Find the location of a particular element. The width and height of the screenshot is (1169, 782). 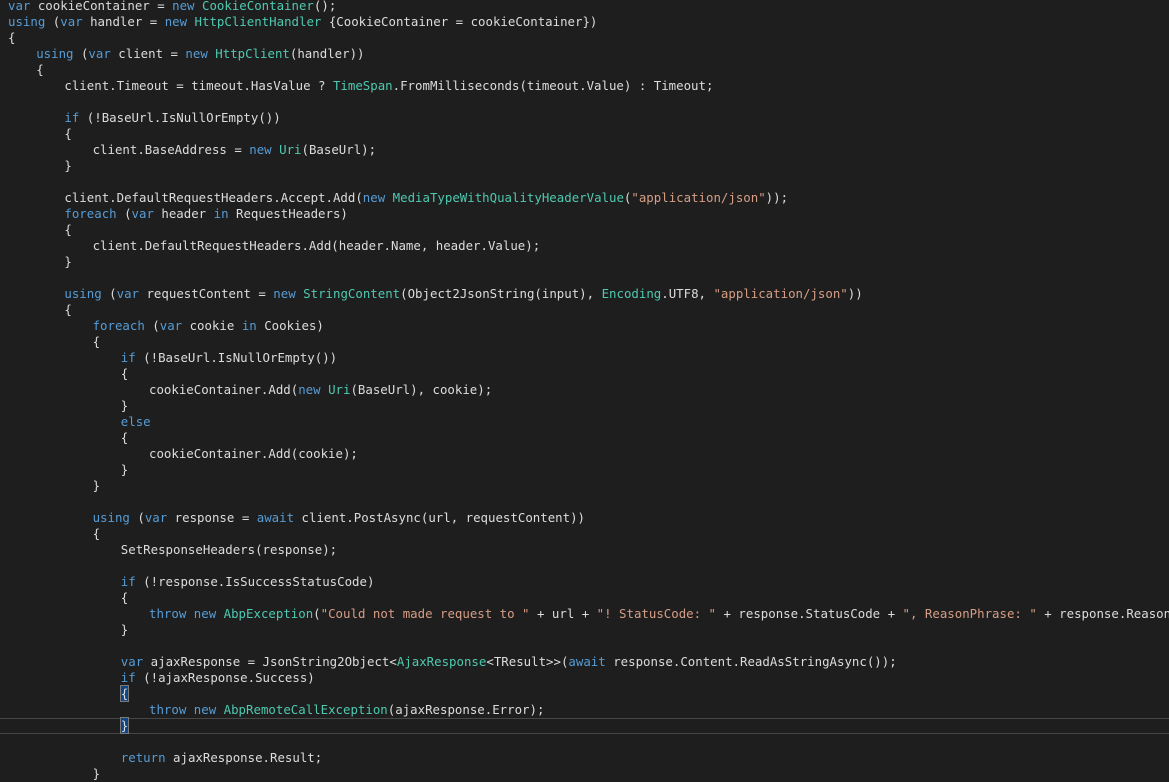

code-token: (!response.IsSuccessStatusCode) is located at coordinates (255, 581).